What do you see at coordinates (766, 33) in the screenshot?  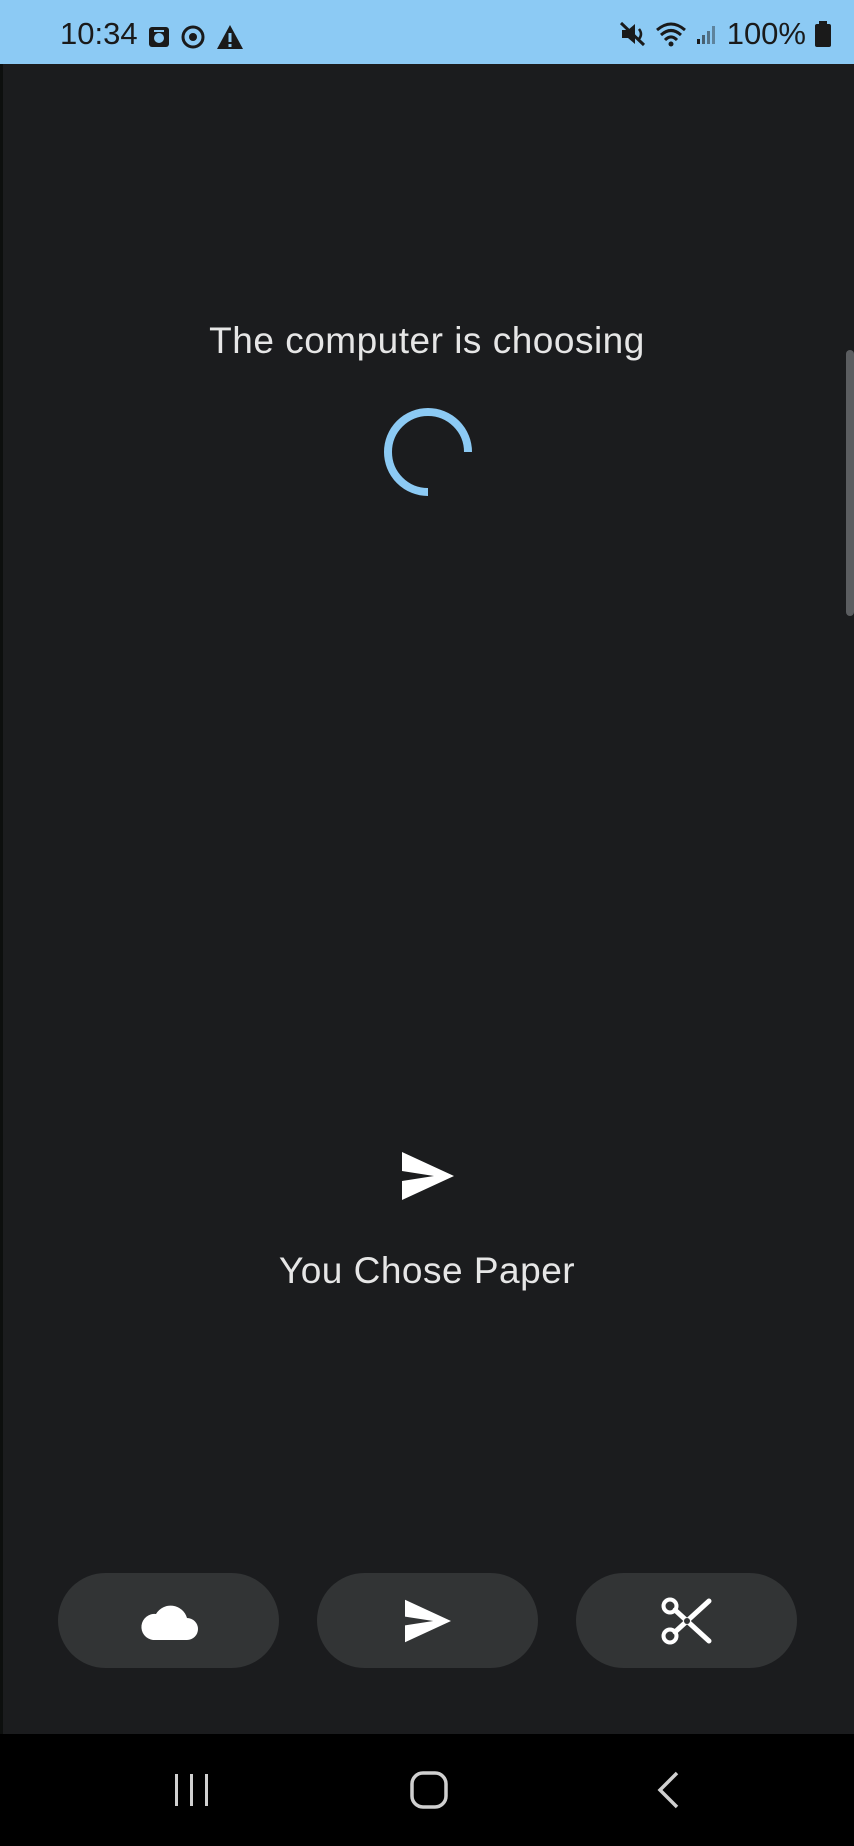 I see `battery-percentage: 100%` at bounding box center [766, 33].